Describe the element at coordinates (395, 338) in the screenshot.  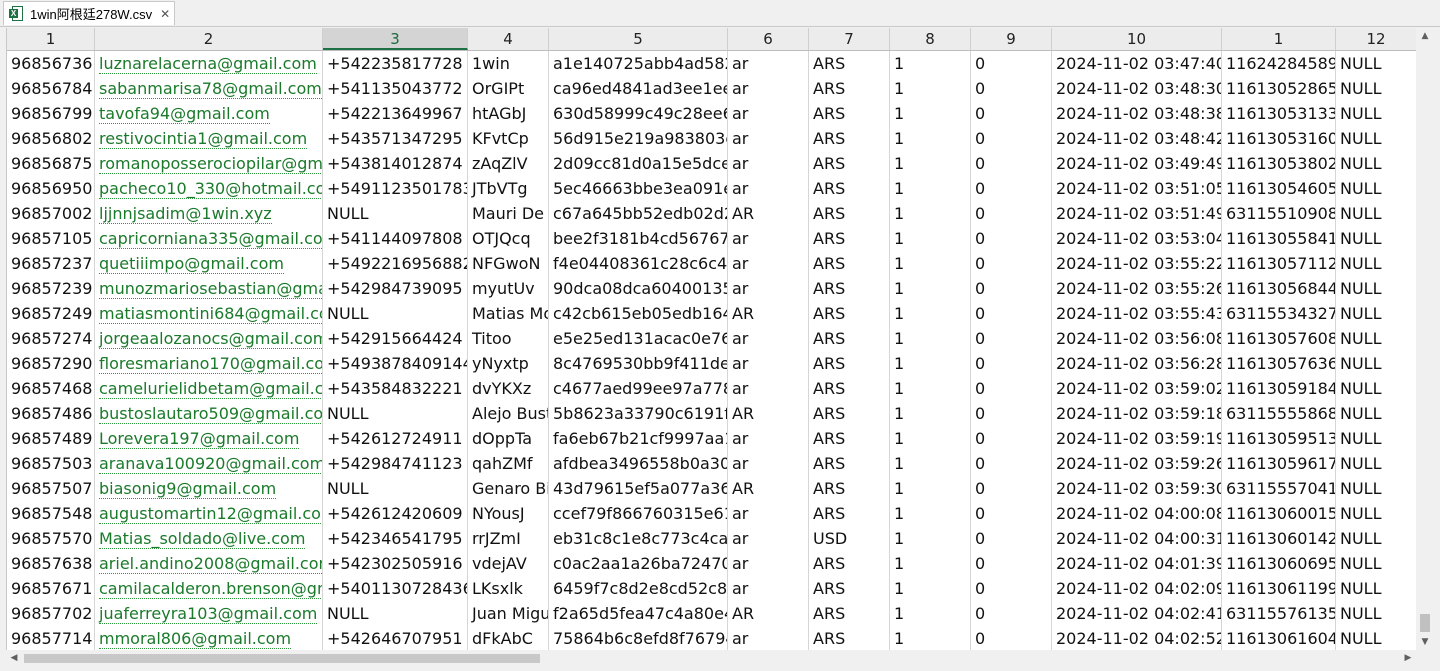
I see `table-cell: +542915664424` at that location.